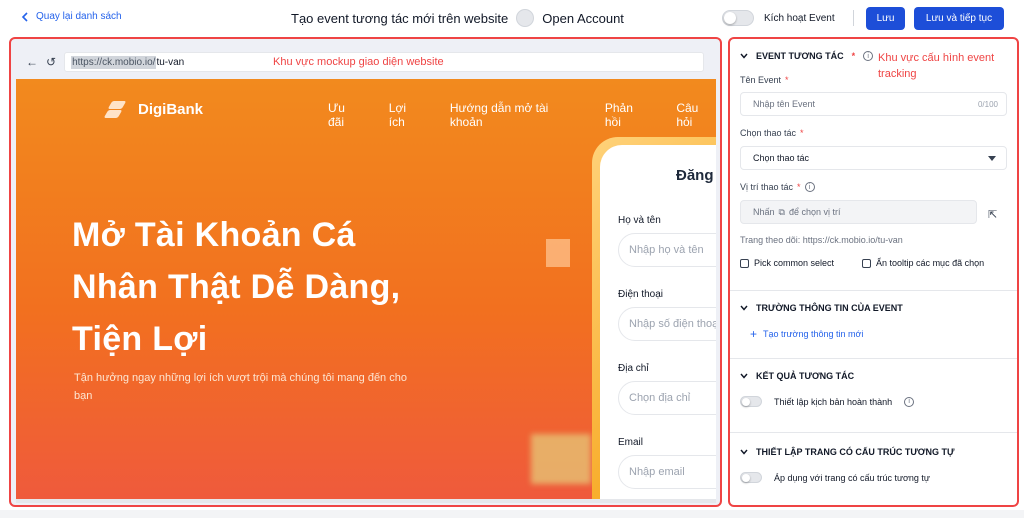  I want to click on section-similar-pages-header: THIẾT LẬP TRANG CÓ CẤU TRÚC TƯƠNG TỰ, so click(847, 452).